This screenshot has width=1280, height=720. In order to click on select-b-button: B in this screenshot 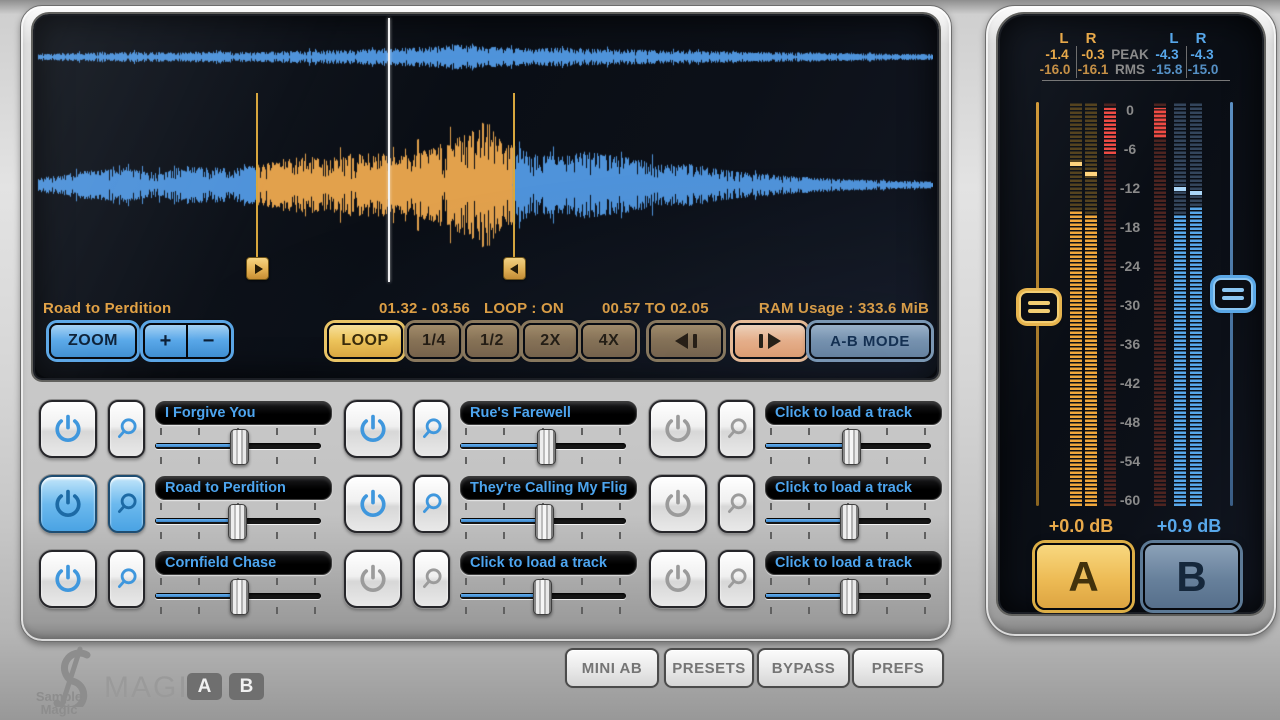, I will do `click(1191, 576)`.